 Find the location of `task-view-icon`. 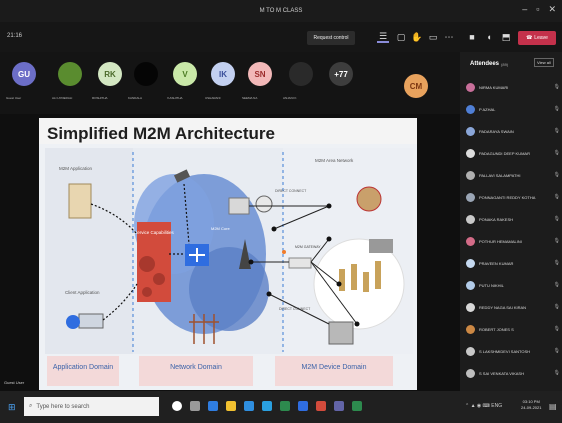

task-view-icon is located at coordinates (195, 406).